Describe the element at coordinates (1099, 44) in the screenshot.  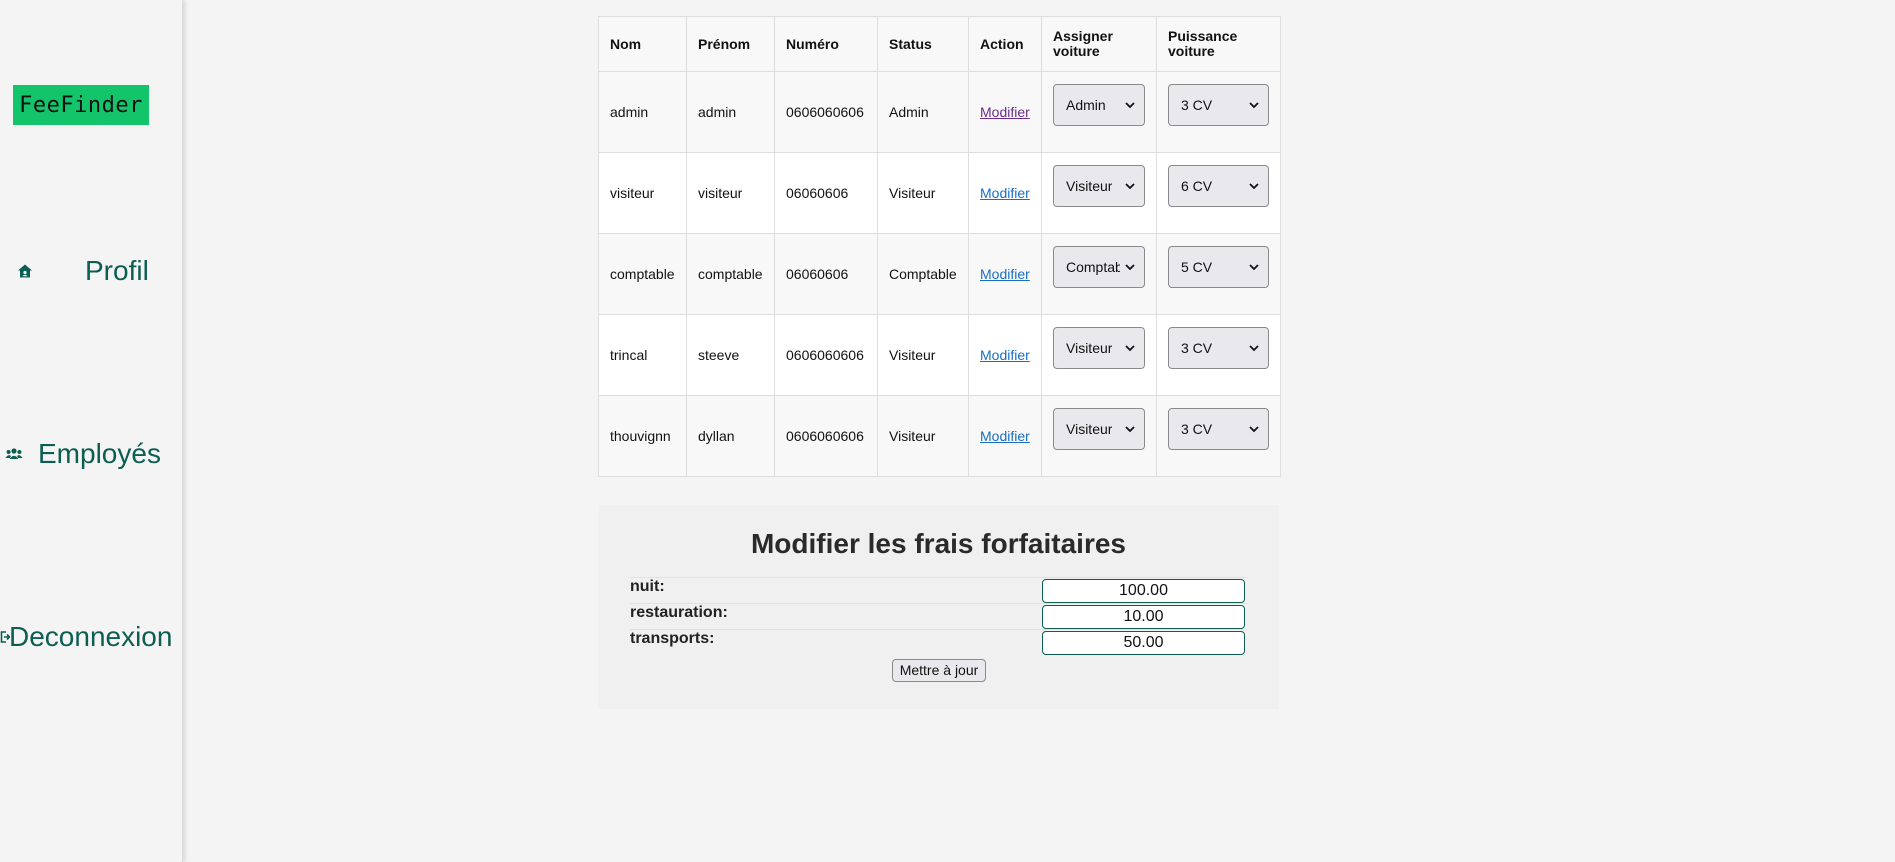
I see `header-assigner-voiture: Assigner voiture` at that location.